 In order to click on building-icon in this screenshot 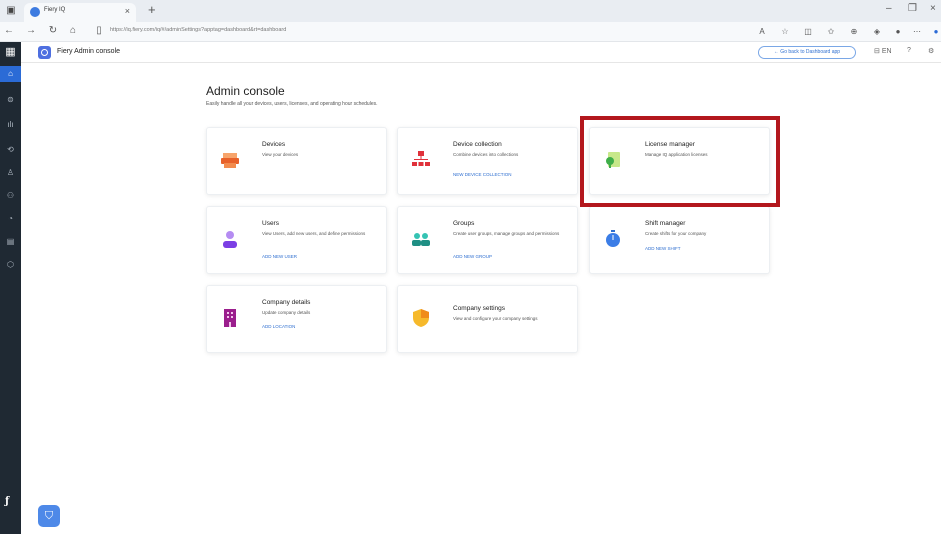, I will do `click(230, 318)`.